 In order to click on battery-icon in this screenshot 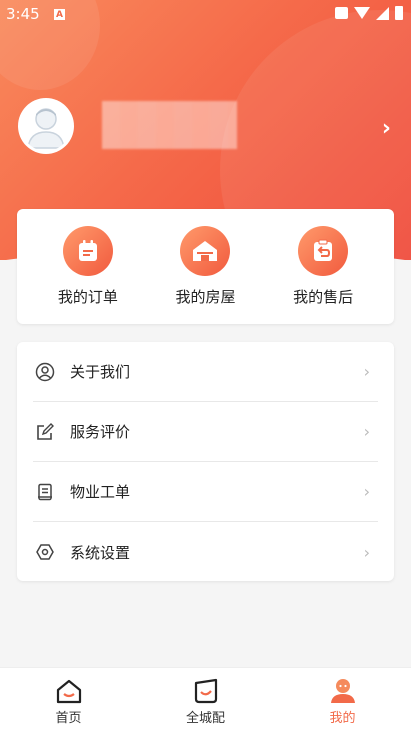, I will do `click(399, 13)`.